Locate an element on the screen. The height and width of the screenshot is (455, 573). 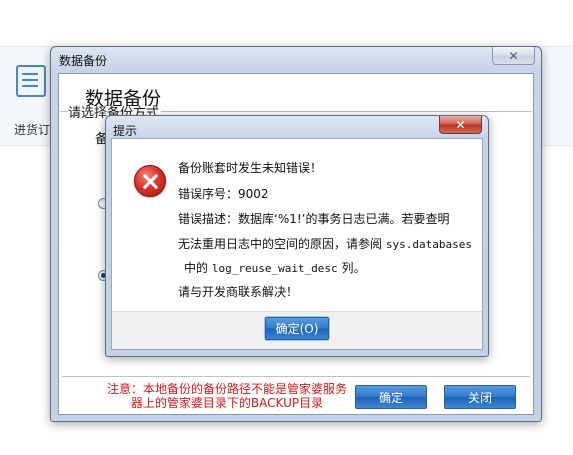
backup-warning-note: 注意：本地备份的备份路径不能是管家婆服务器上的管家婆目录下的BACKUP目录 is located at coordinates (227, 396).